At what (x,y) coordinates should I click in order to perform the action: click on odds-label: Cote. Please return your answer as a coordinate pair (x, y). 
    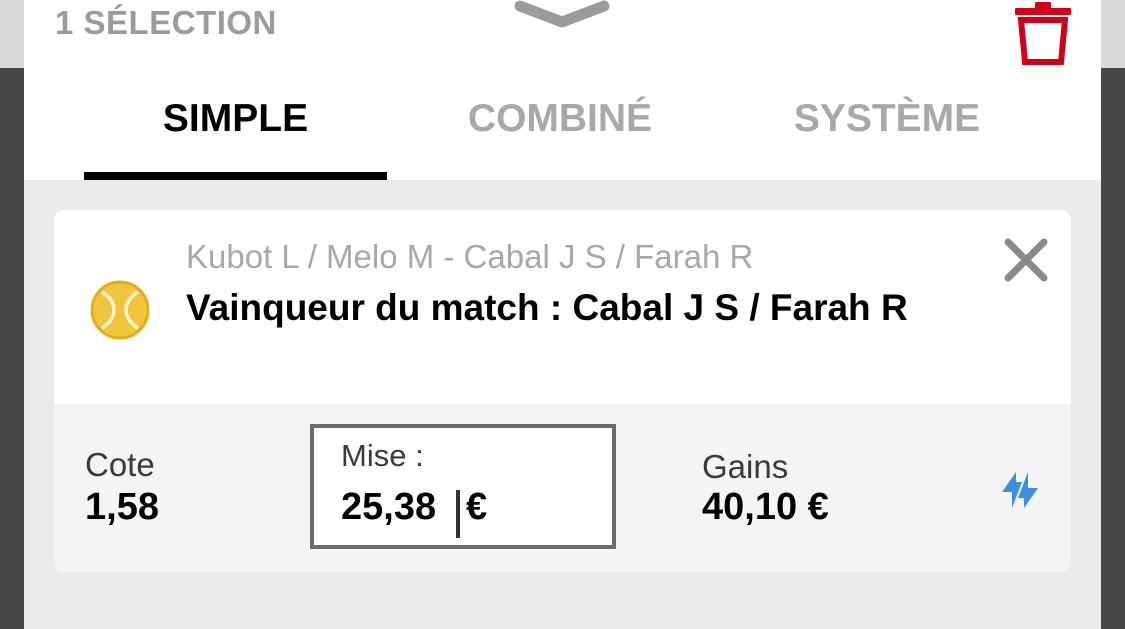
    Looking at the image, I should click on (120, 464).